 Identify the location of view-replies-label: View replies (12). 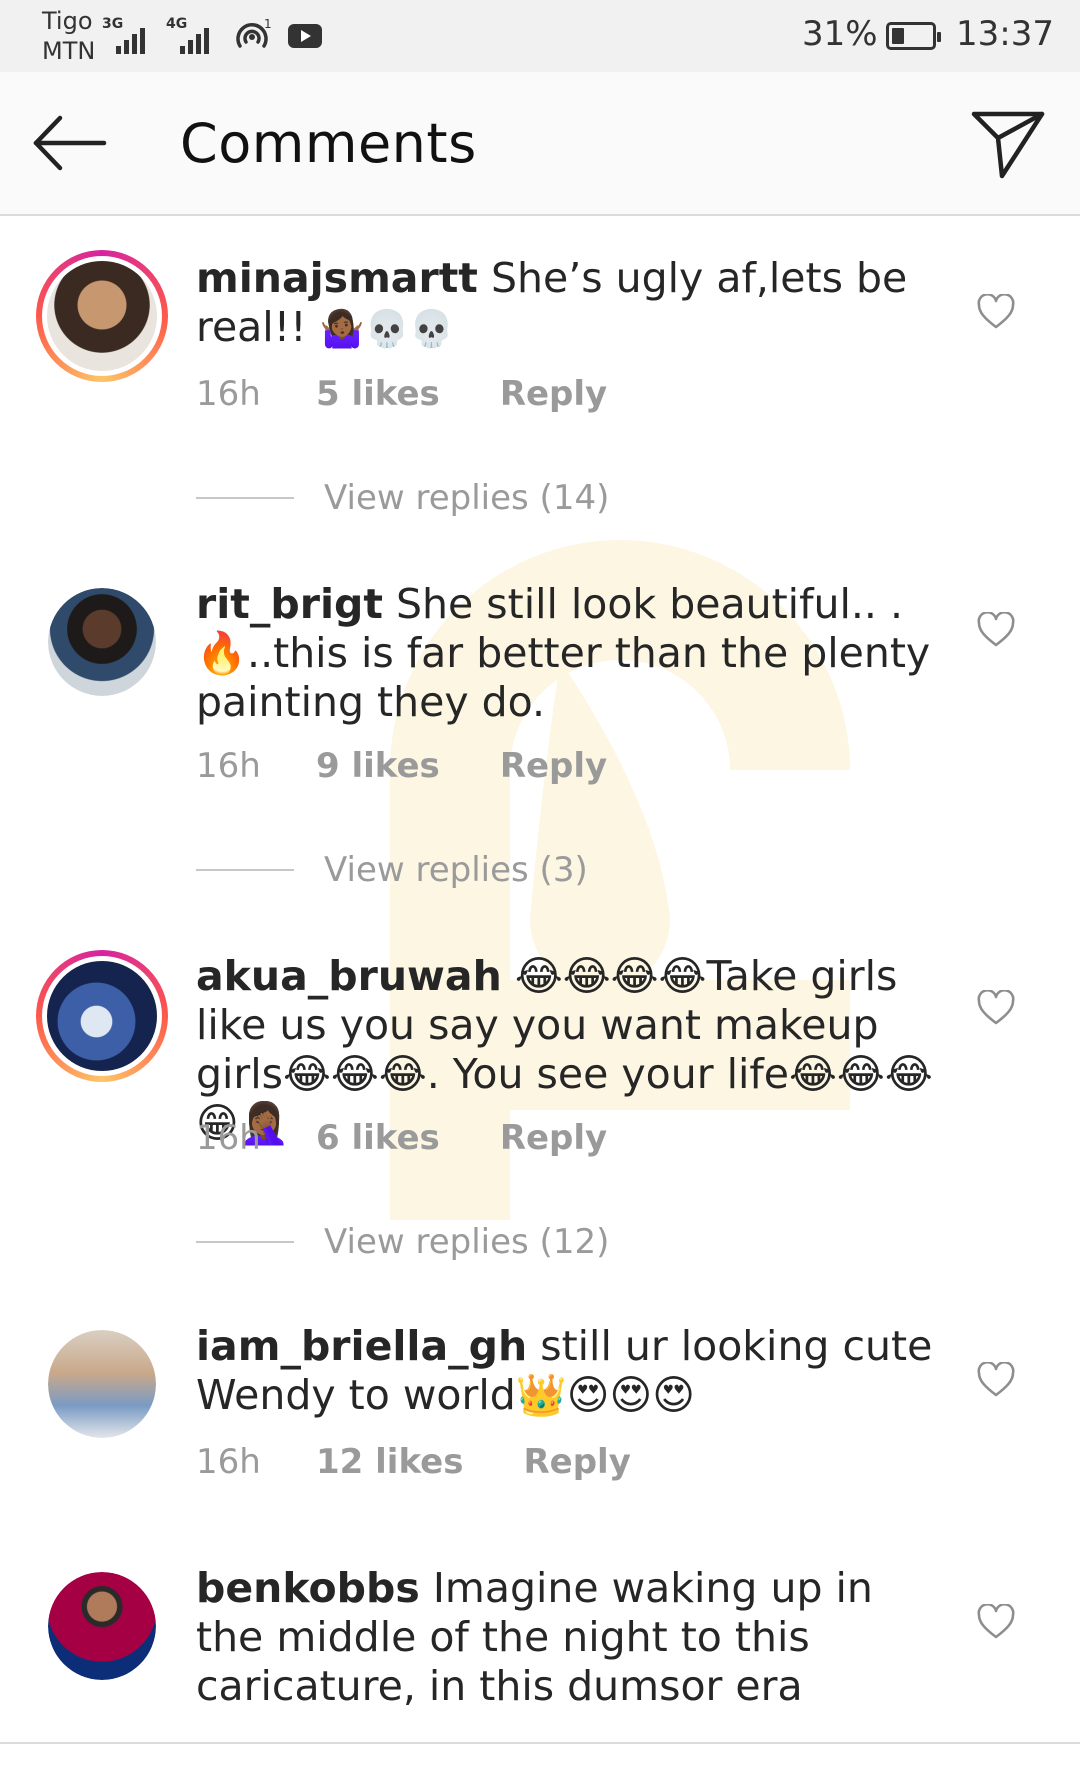
(467, 1242).